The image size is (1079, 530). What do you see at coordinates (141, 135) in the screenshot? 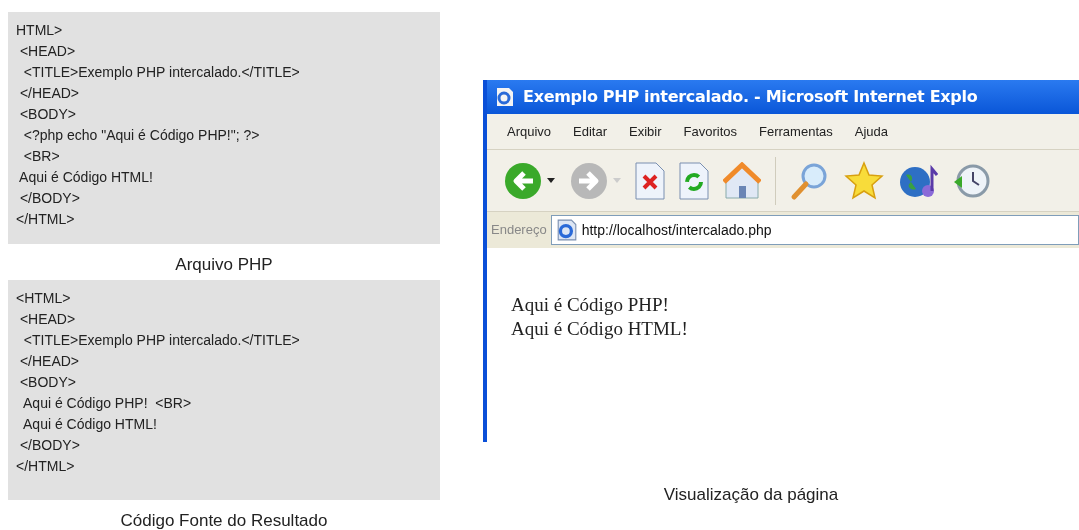
I see `code-line: <?php echo "Aqui é Código PHP!"; ?>` at bounding box center [141, 135].